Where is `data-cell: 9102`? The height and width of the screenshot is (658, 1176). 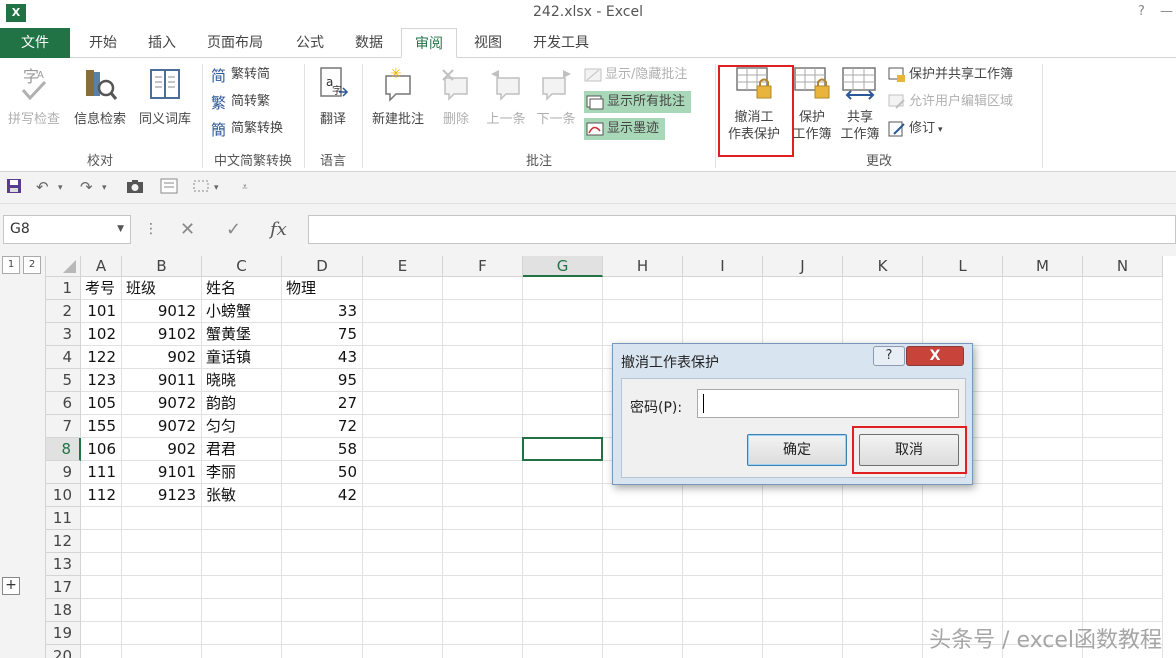 data-cell: 9102 is located at coordinates (161, 334).